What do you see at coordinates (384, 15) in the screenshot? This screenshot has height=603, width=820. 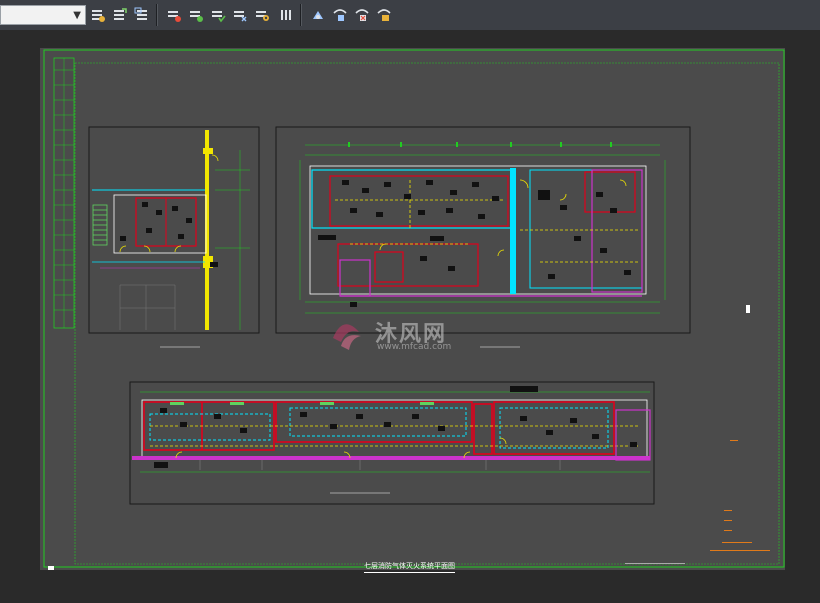 I see `layer-change-icon` at bounding box center [384, 15].